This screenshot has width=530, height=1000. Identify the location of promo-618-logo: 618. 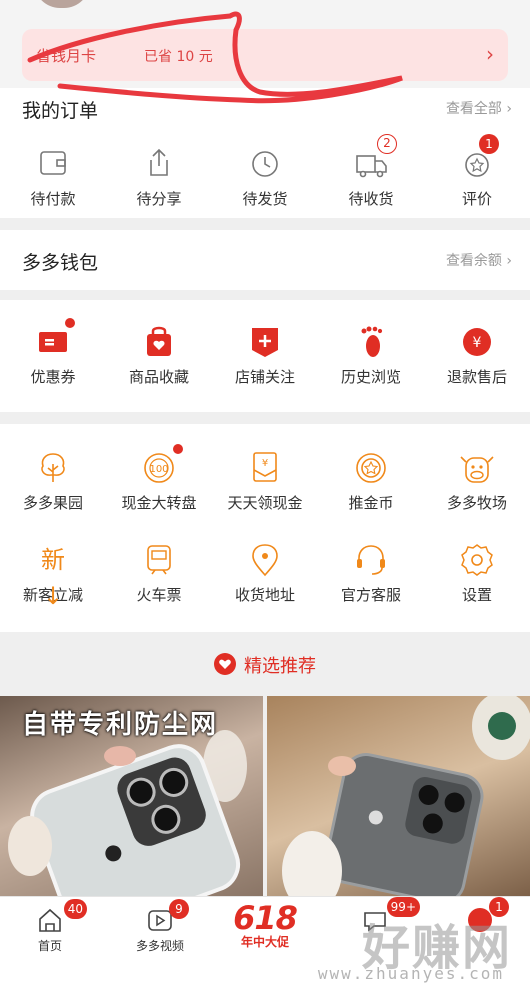
(265, 918).